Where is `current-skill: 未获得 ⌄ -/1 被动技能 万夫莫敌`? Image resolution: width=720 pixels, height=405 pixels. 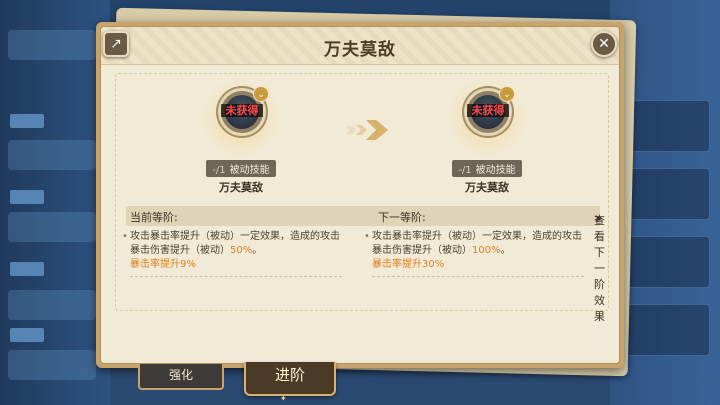
current-skill: 未获得 ⌄ -/1 被动技能 万夫莫敌 is located at coordinates (241, 136).